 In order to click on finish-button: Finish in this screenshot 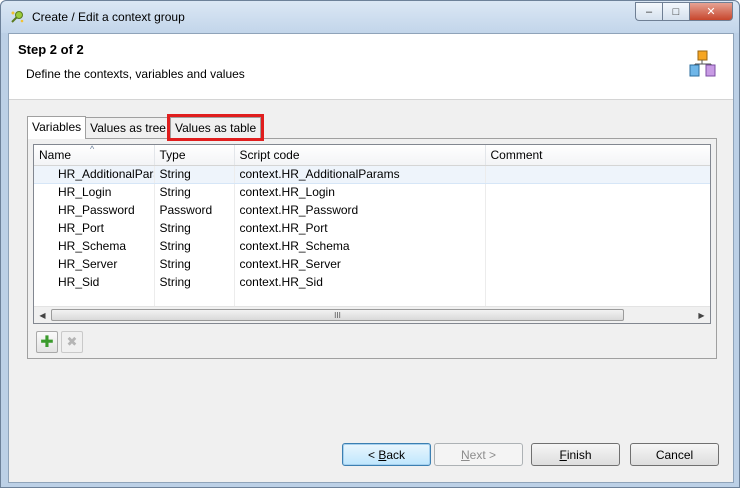, I will do `click(575, 454)`.